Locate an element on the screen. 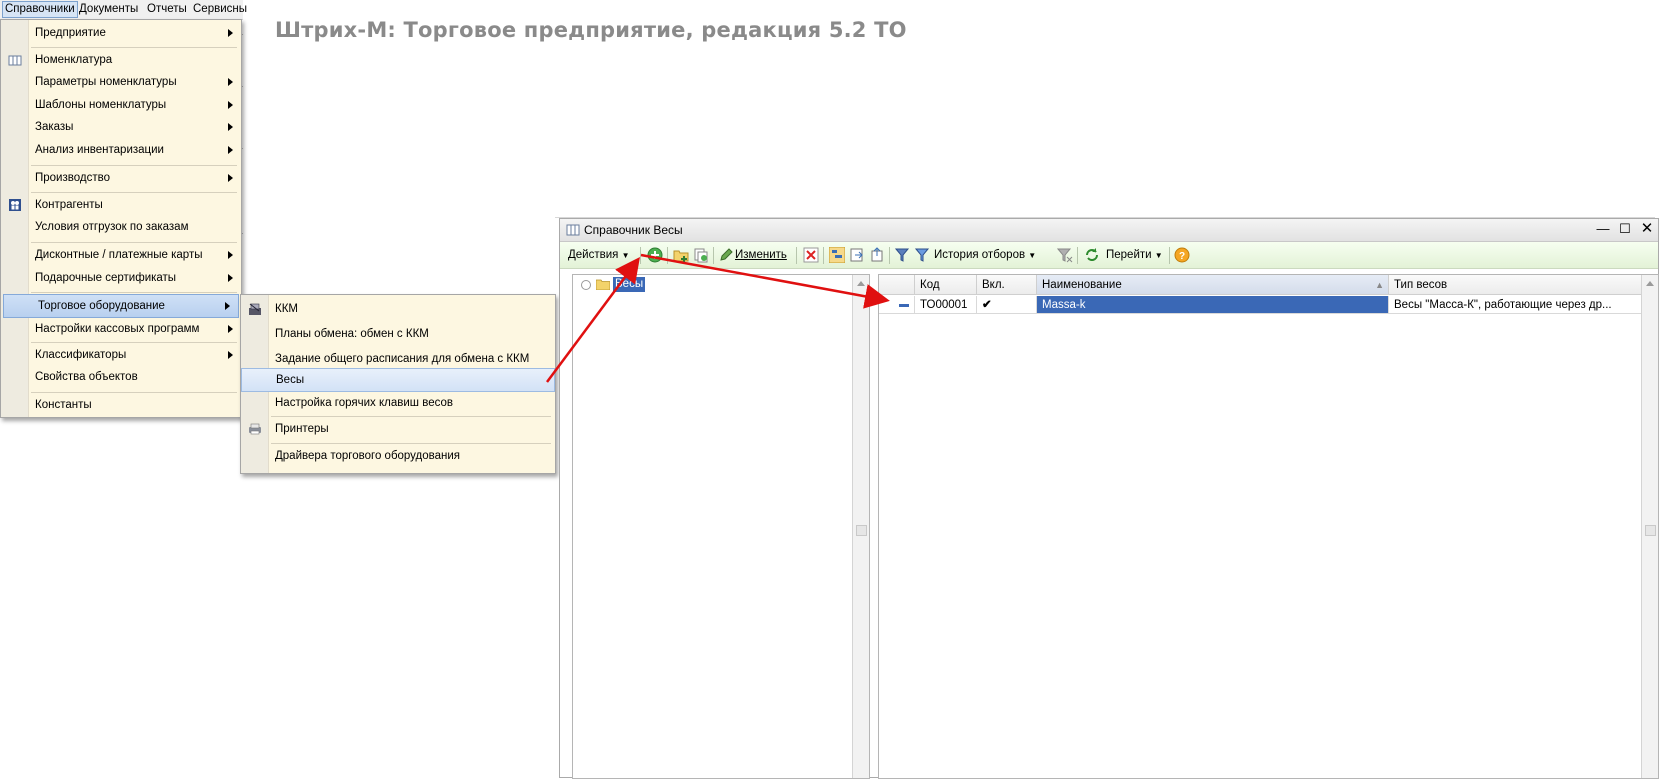 The width and height of the screenshot is (1660, 779). menu-item-shipping-terms: Условия отгрузок по заказам is located at coordinates (121, 227).